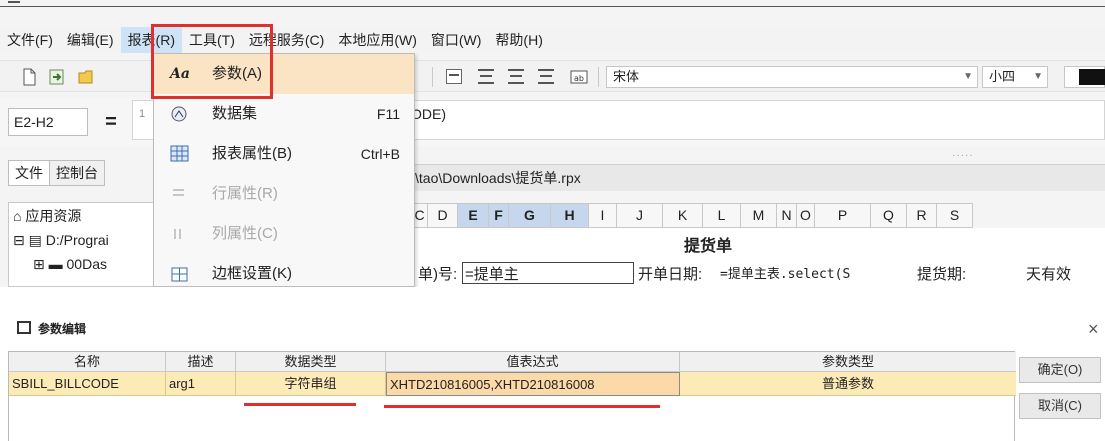 The image size is (1105, 441). I want to click on menu-item-label: 边框设置(K), so click(252, 273).